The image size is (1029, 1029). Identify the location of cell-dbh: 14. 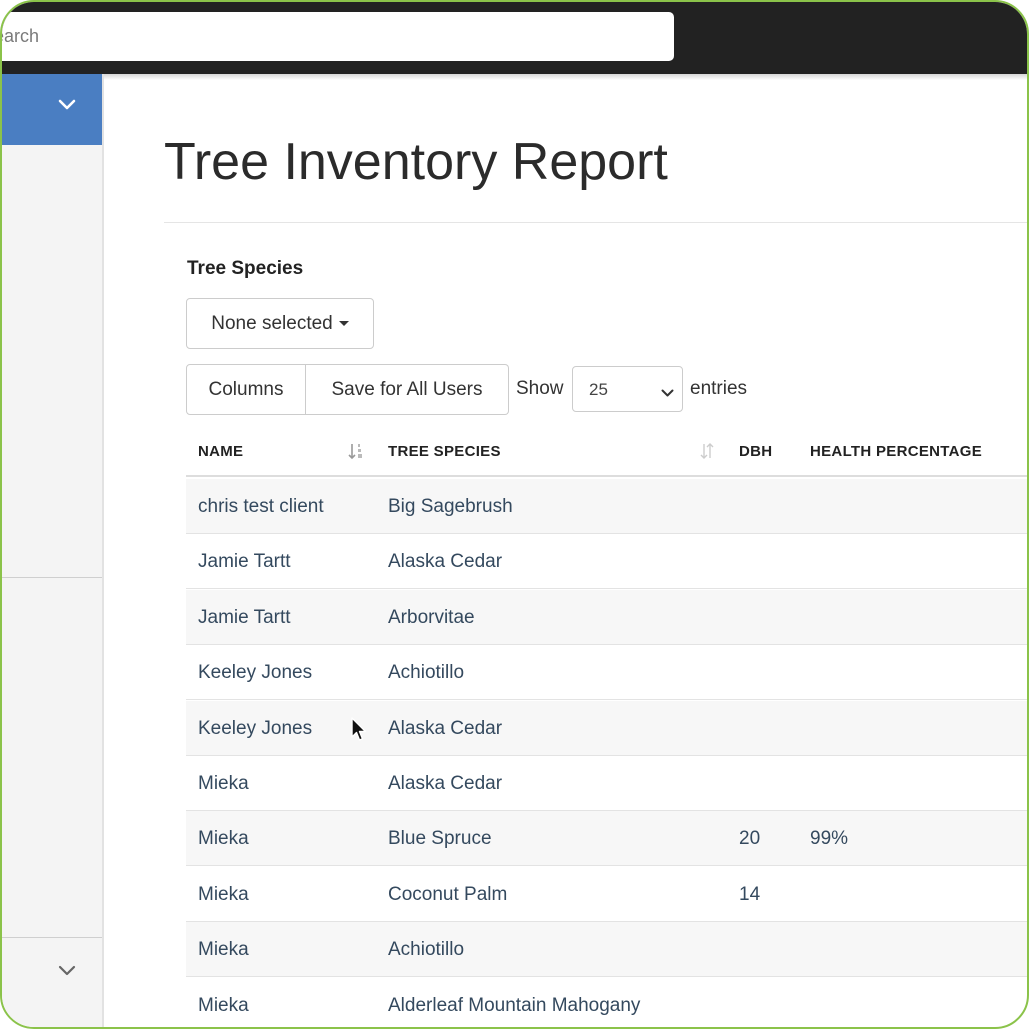
(750, 894).